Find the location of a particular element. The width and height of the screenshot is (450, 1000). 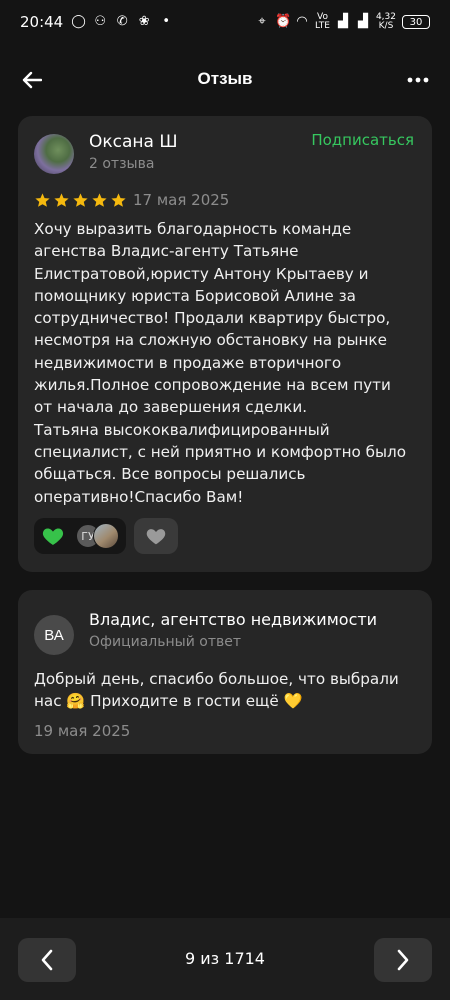

avatar: ВА is located at coordinates (54, 635).